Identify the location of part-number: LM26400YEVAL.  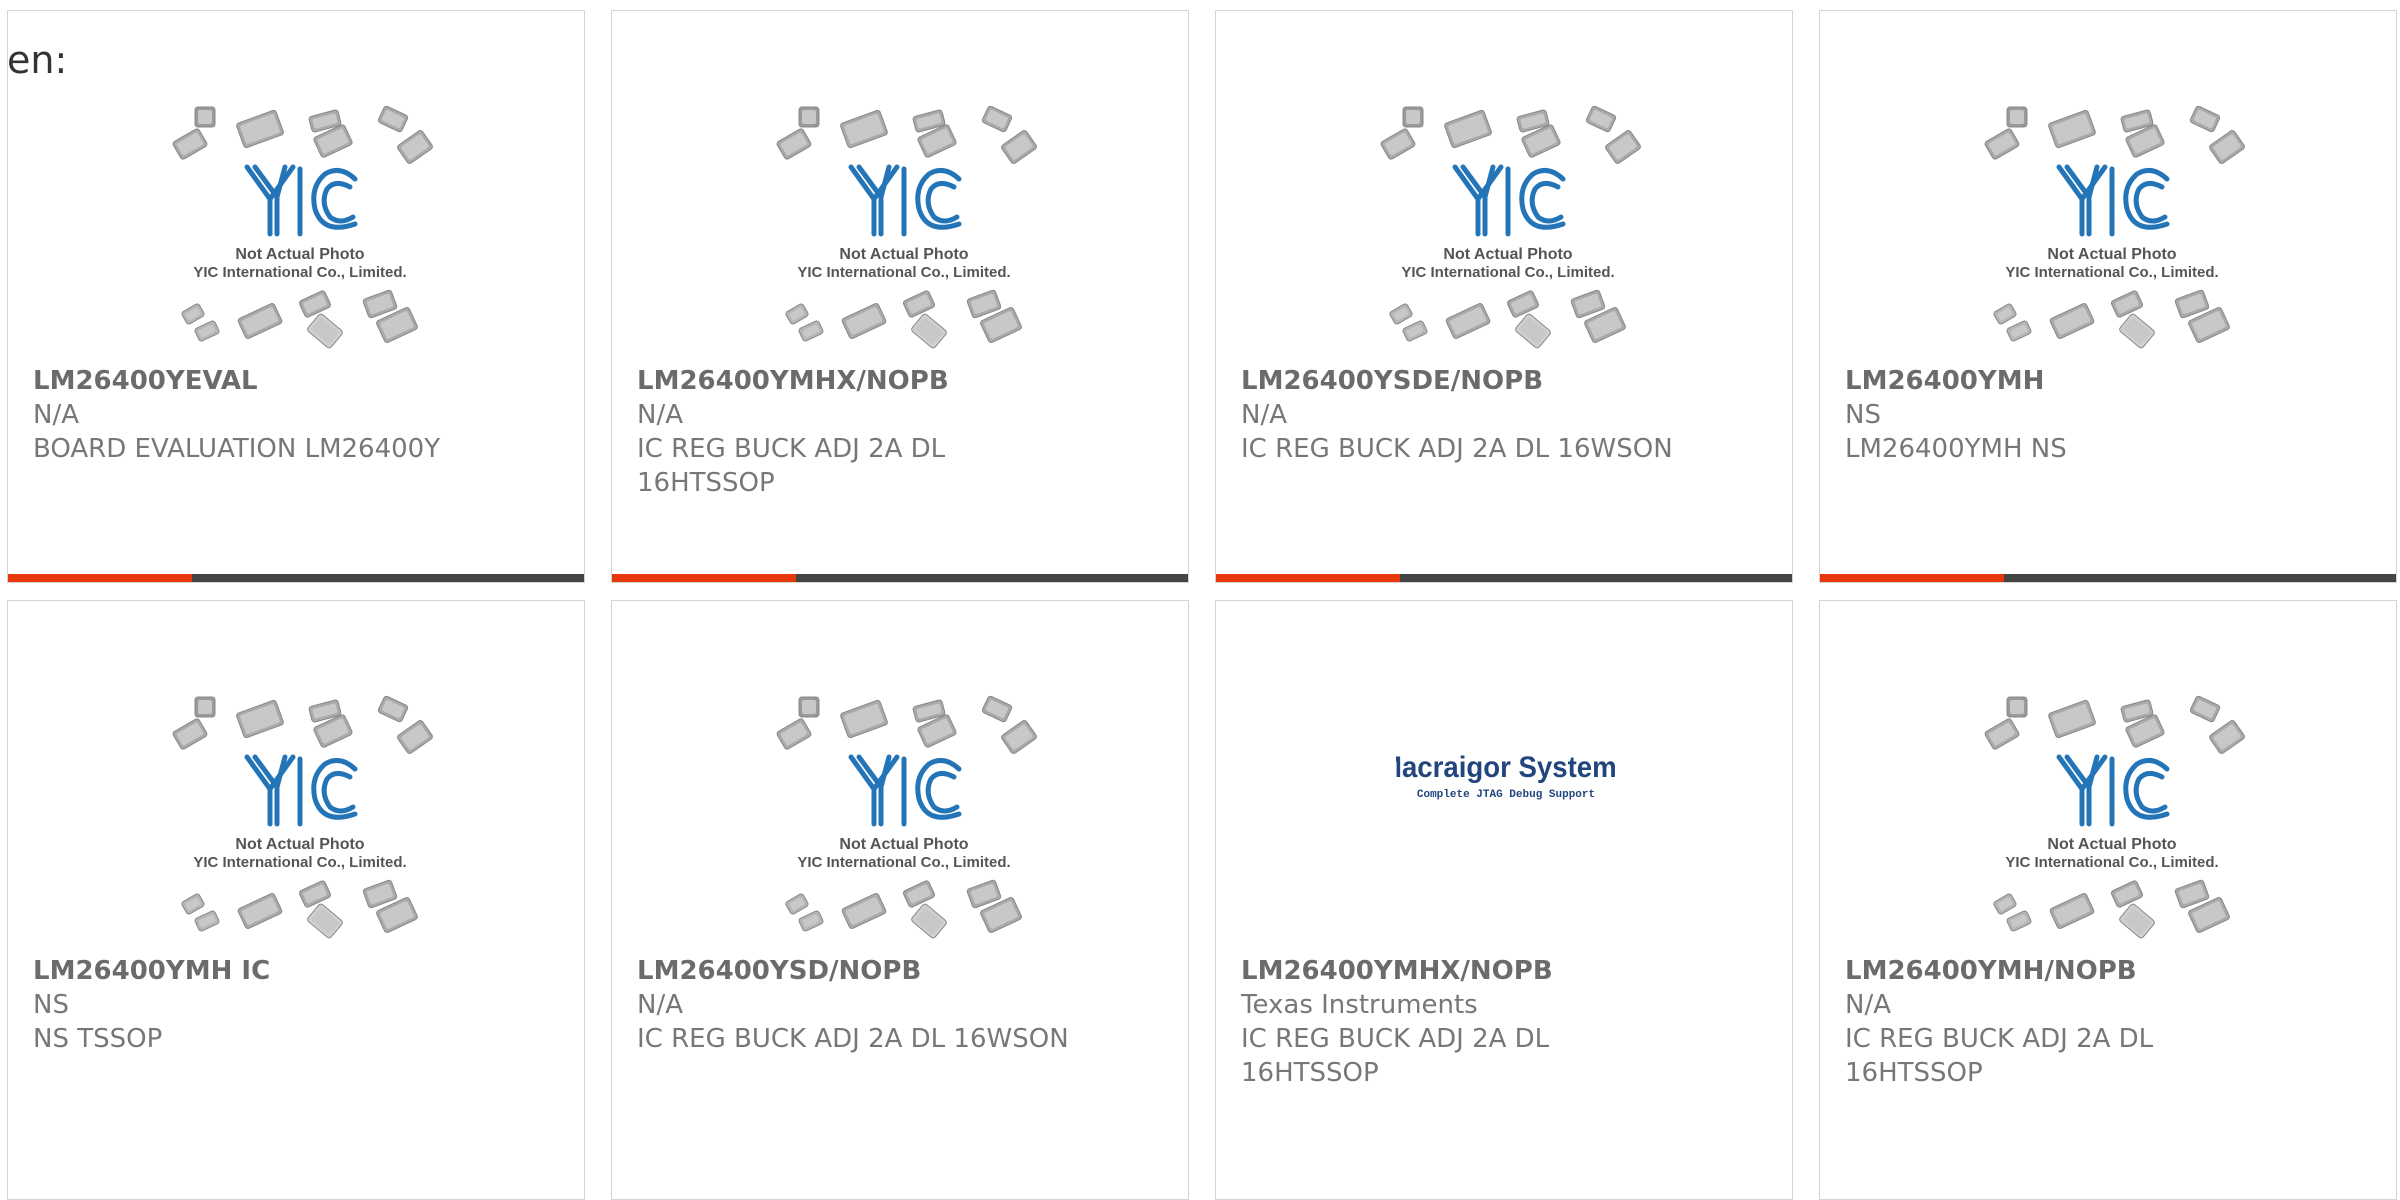
(253, 381).